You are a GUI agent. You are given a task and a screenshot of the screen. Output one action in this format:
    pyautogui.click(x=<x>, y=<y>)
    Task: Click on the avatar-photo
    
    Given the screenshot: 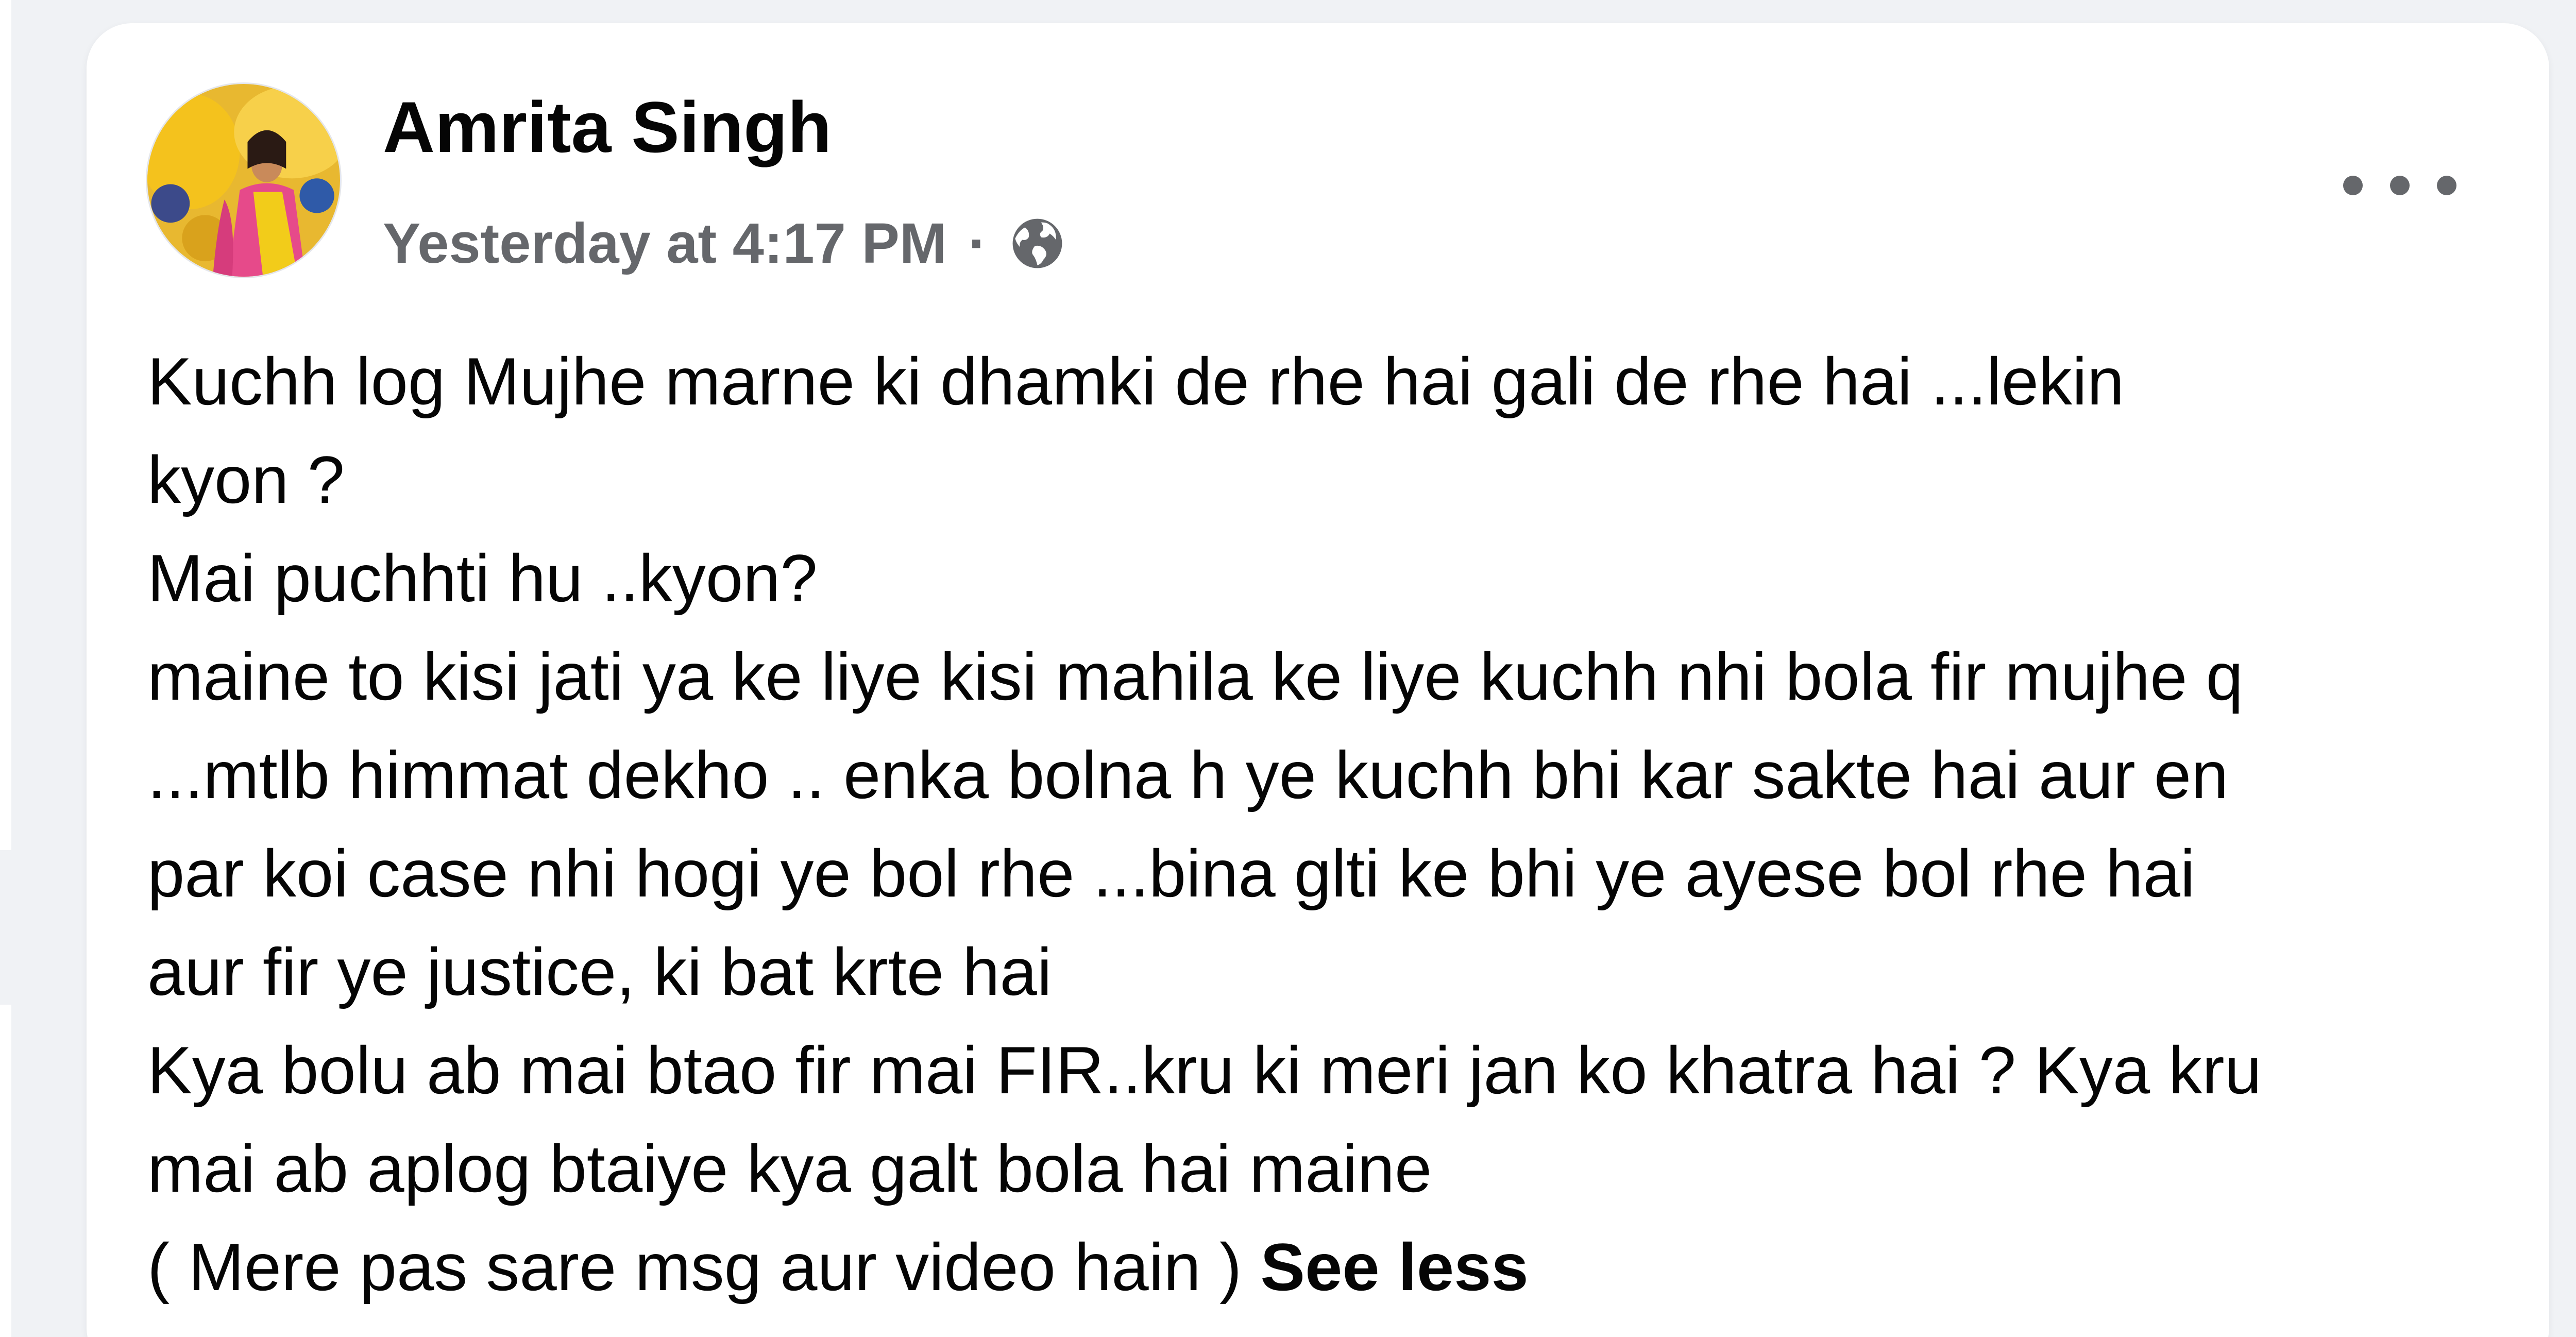 What is the action you would take?
    pyautogui.click(x=244, y=180)
    